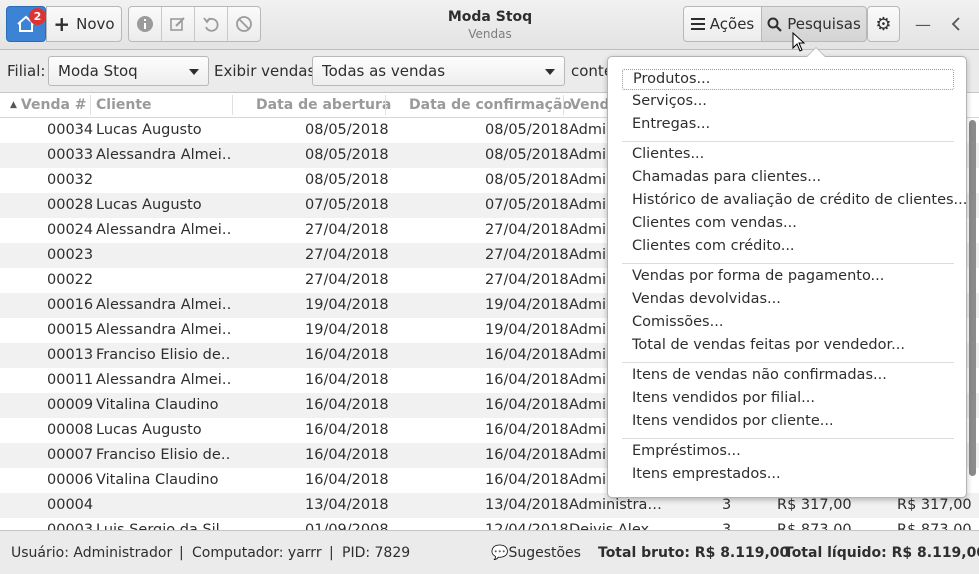 The image size is (979, 574). What do you see at coordinates (732, 24) in the screenshot?
I see `acoes-label: Ações` at bounding box center [732, 24].